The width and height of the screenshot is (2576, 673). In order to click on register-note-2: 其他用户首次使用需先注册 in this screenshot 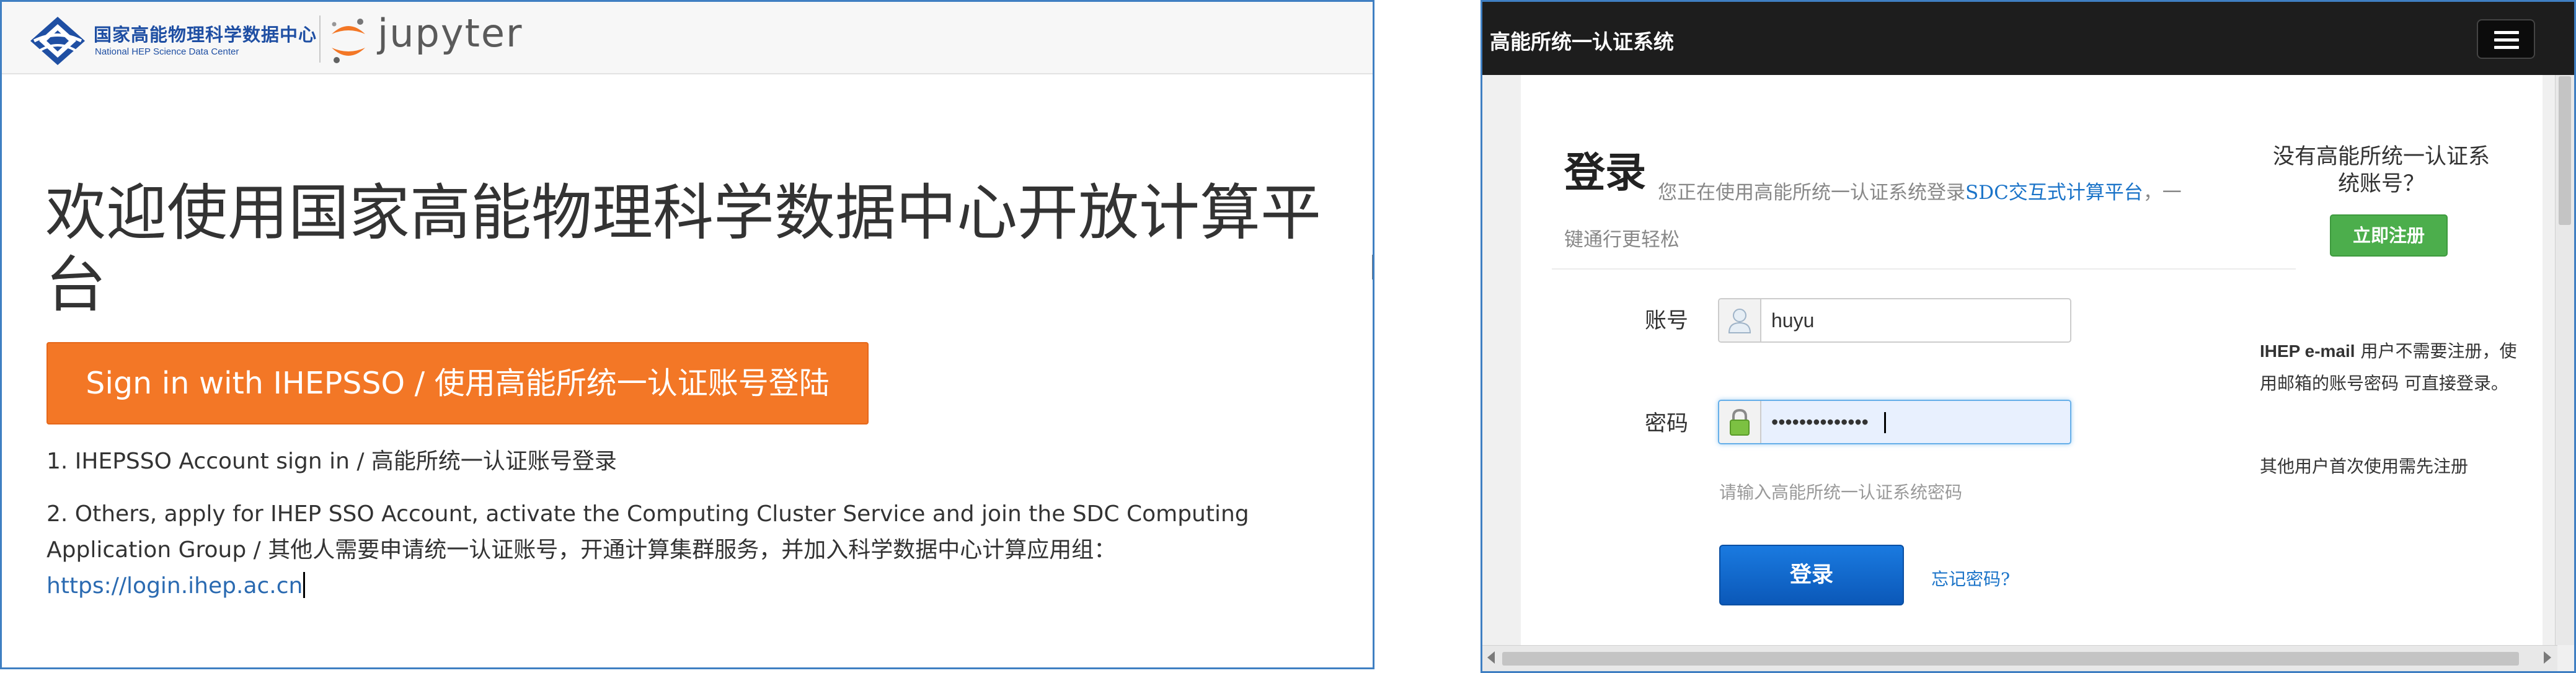, I will do `click(2364, 467)`.